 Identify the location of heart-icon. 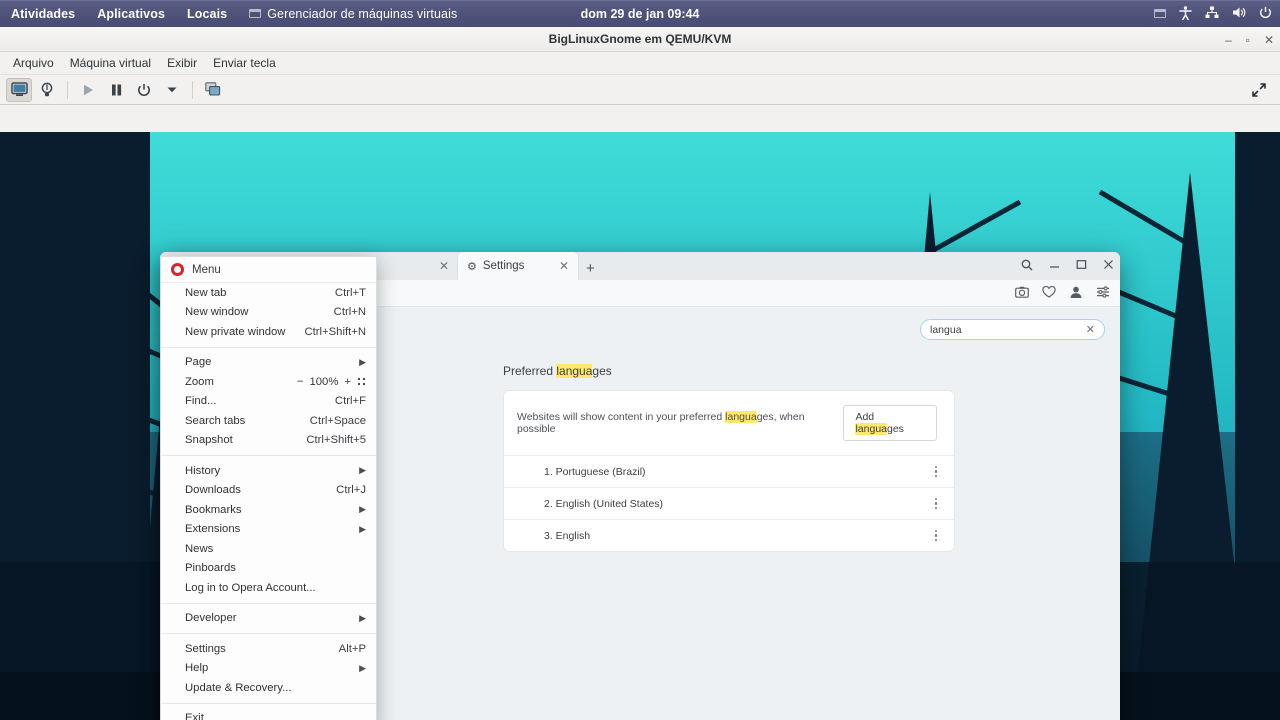
(1049, 293).